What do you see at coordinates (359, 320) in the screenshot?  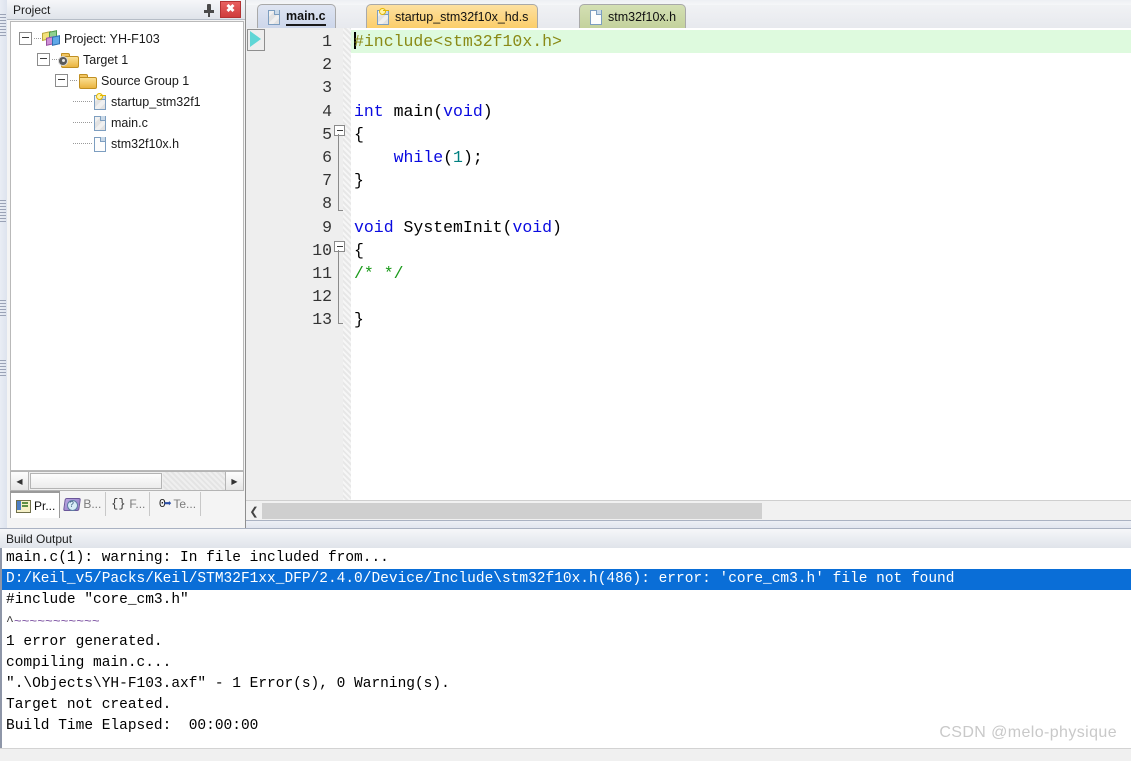 I see `code-token: }` at bounding box center [359, 320].